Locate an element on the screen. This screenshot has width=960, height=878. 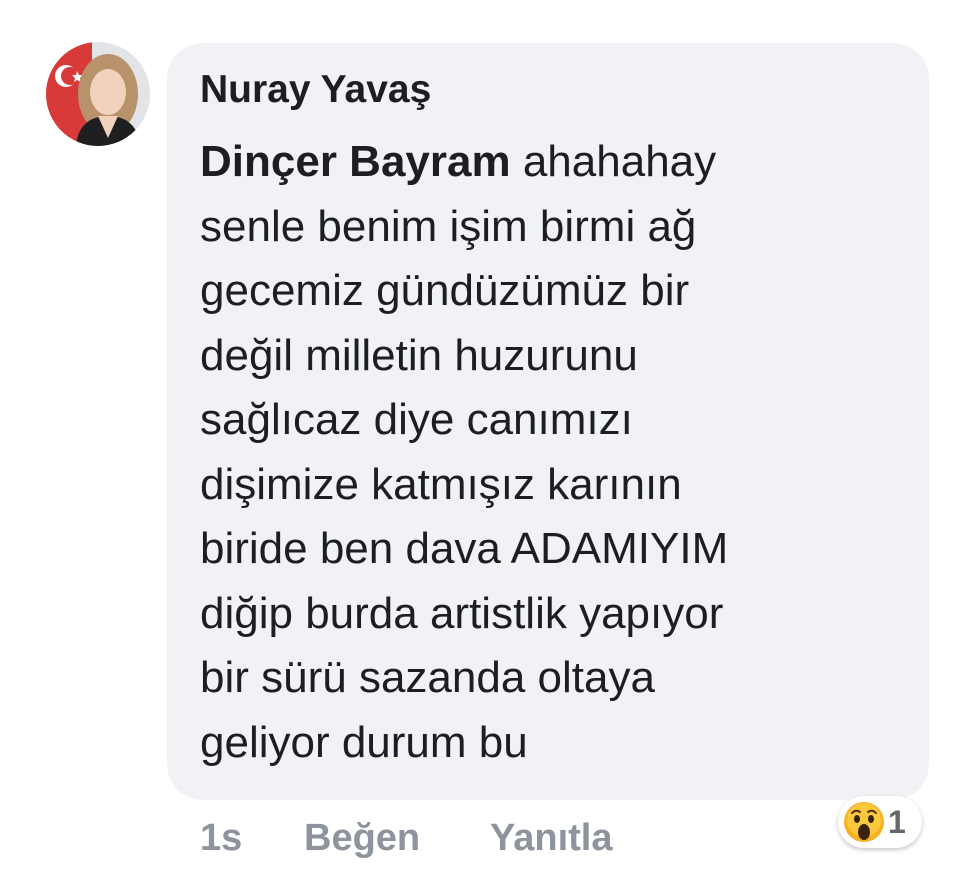
reaction-summary: 1 is located at coordinates (880, 822).